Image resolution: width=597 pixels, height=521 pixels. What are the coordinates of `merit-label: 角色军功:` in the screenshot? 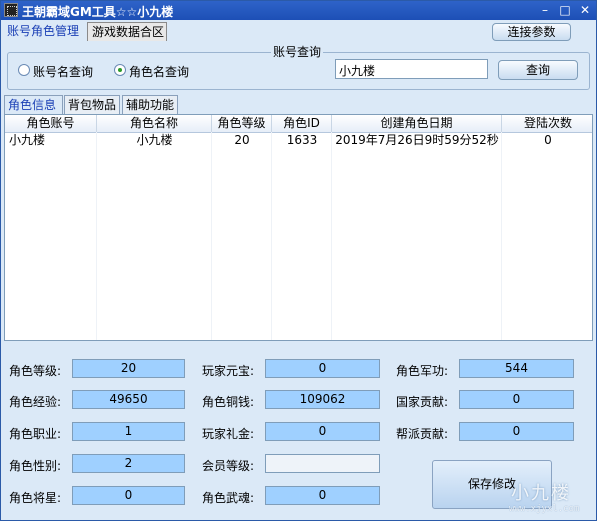 It's located at (422, 371).